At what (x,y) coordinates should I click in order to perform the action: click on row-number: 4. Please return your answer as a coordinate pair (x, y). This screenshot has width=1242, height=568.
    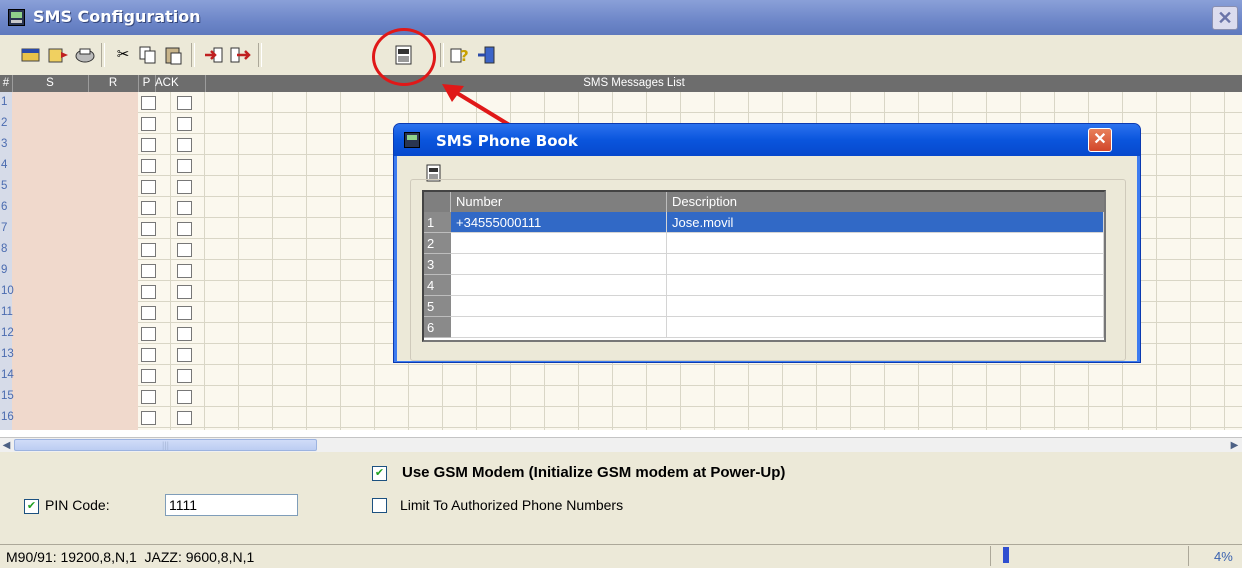
    Looking at the image, I should click on (6, 165).